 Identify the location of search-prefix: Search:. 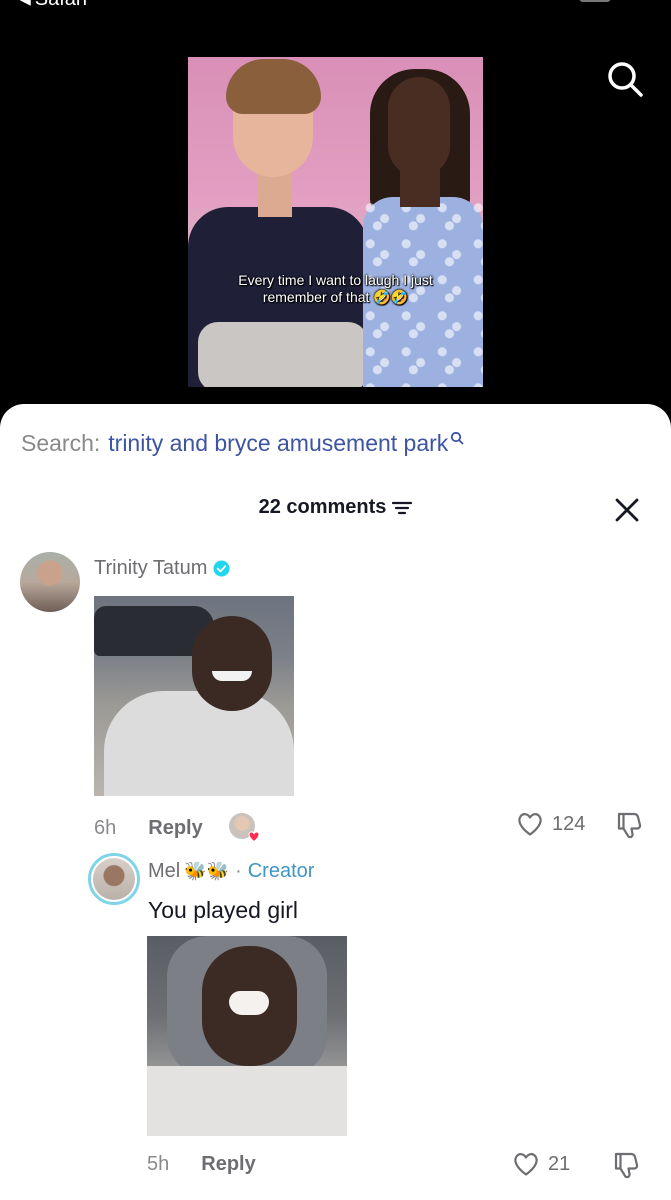
(61, 443).